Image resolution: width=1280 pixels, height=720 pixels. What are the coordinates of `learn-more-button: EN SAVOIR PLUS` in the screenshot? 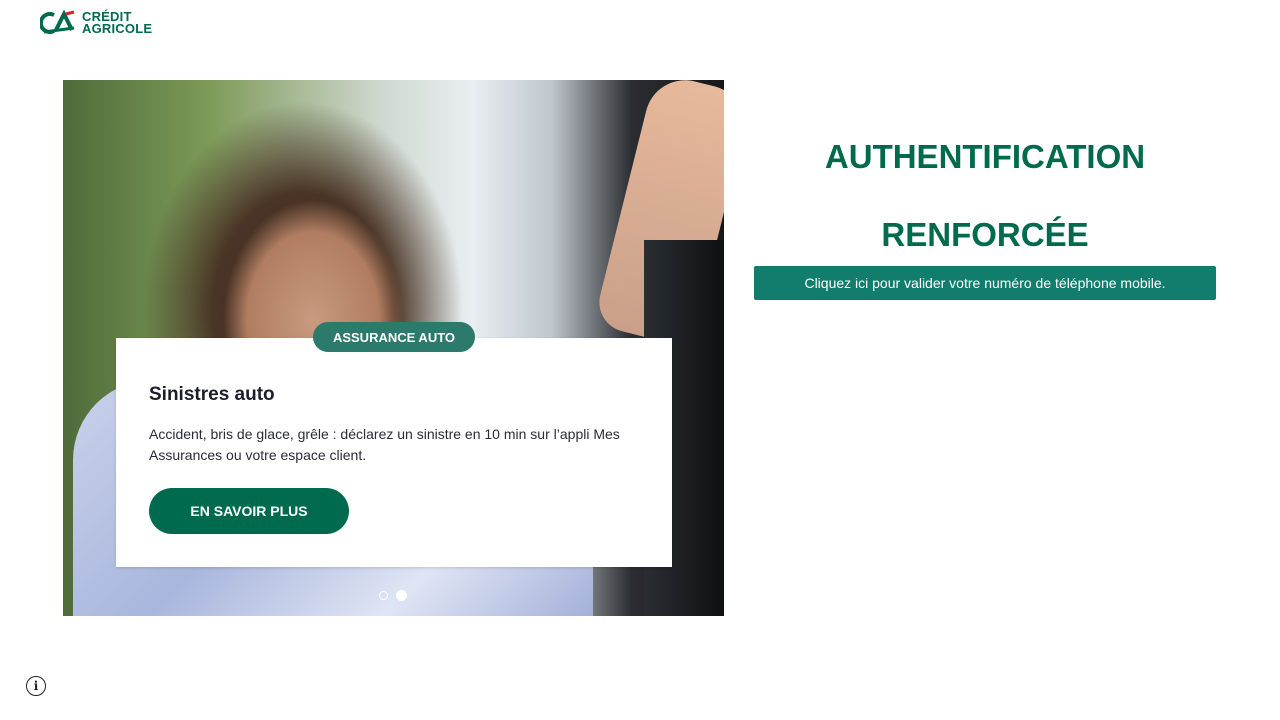 It's located at (249, 511).